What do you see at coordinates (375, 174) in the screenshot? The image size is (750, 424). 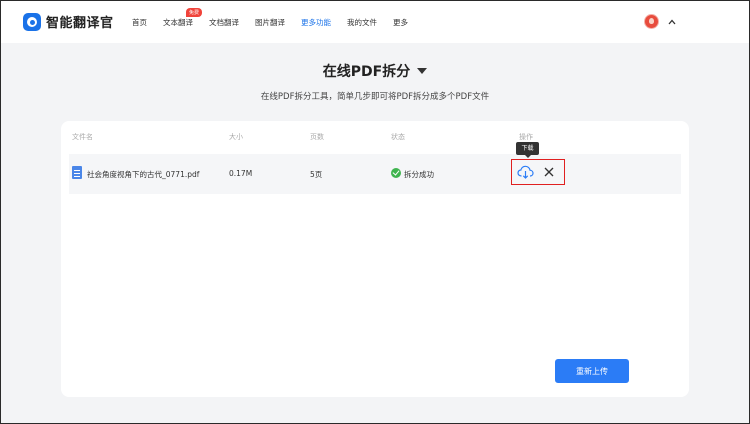 I see `table-row: 社会角度视角下的古代_0771.pdf 0.17M 5页 拆分成功` at bounding box center [375, 174].